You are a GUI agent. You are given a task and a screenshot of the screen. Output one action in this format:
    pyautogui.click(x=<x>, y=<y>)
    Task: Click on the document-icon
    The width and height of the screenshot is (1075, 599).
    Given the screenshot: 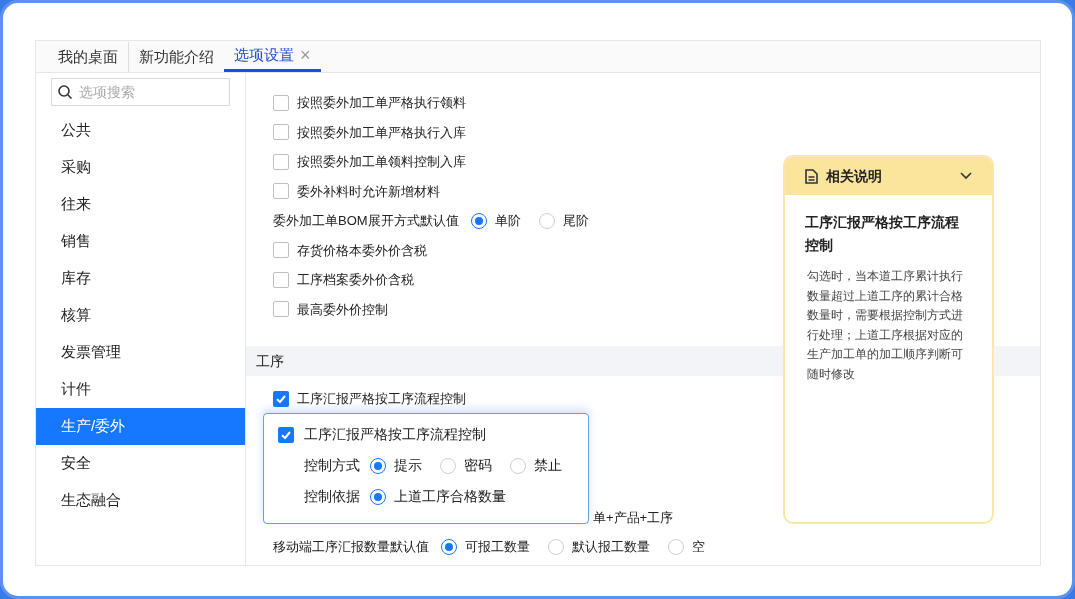 What is the action you would take?
    pyautogui.click(x=811, y=176)
    